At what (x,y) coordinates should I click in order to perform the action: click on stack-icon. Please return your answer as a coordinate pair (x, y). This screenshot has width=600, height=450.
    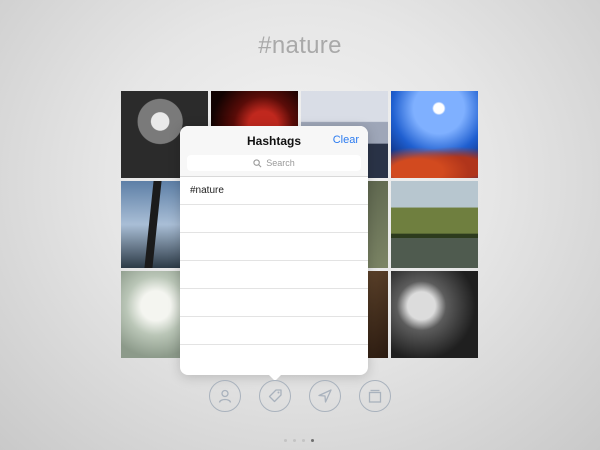
    Looking at the image, I should click on (375, 396).